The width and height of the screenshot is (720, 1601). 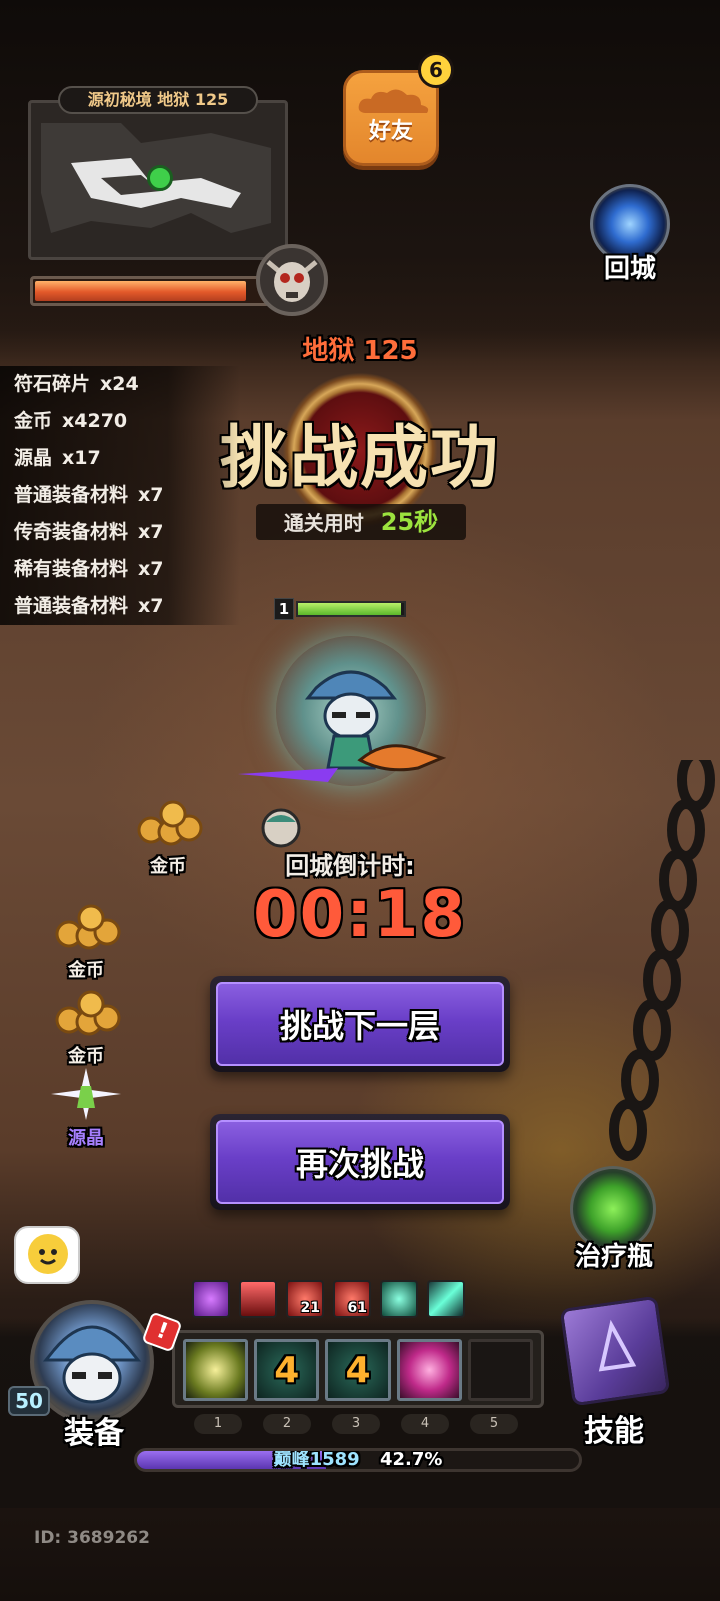 I want to click on challenge-next-floor-label: 挑战下一层, so click(x=360, y=1024).